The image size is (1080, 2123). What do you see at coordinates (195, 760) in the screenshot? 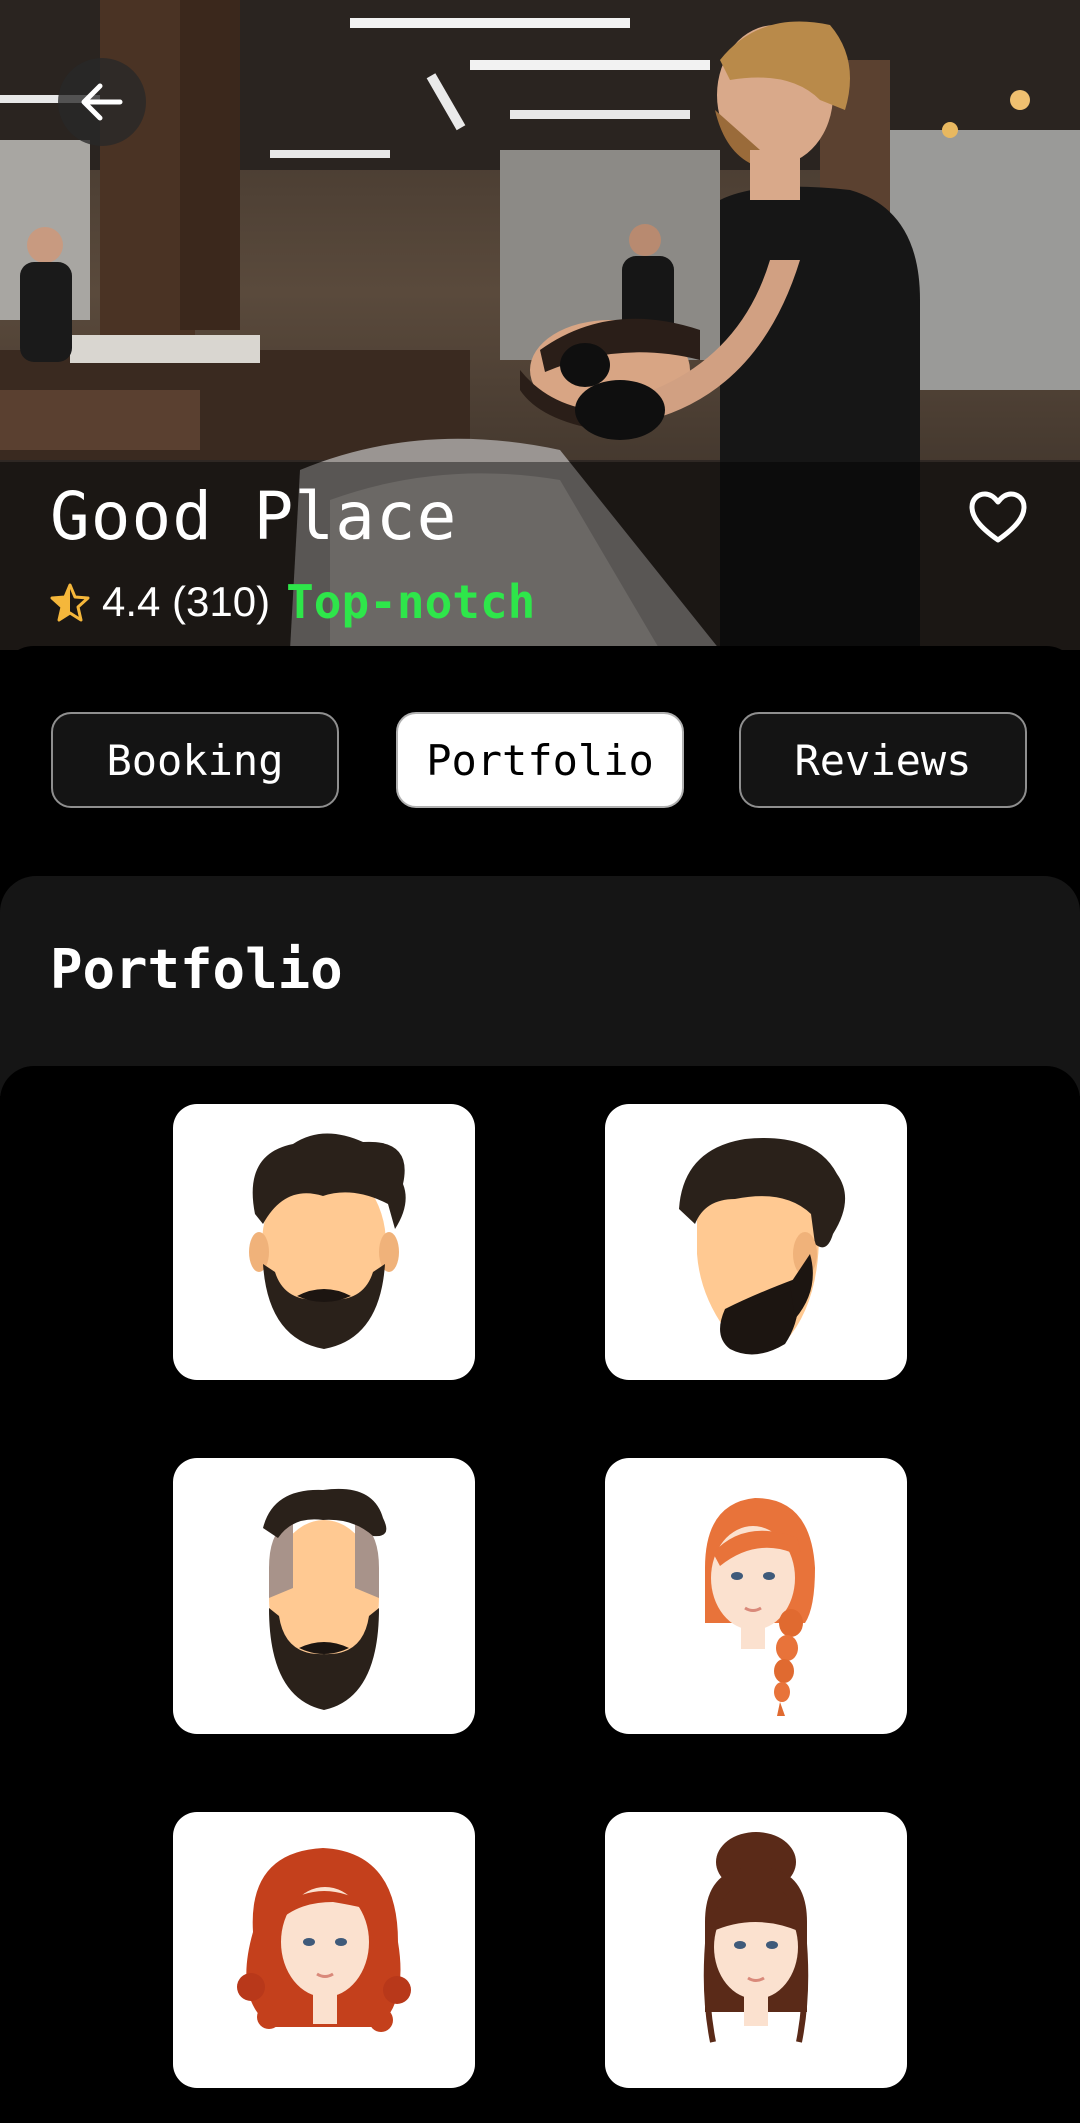
I see `tab-booking: Booking` at bounding box center [195, 760].